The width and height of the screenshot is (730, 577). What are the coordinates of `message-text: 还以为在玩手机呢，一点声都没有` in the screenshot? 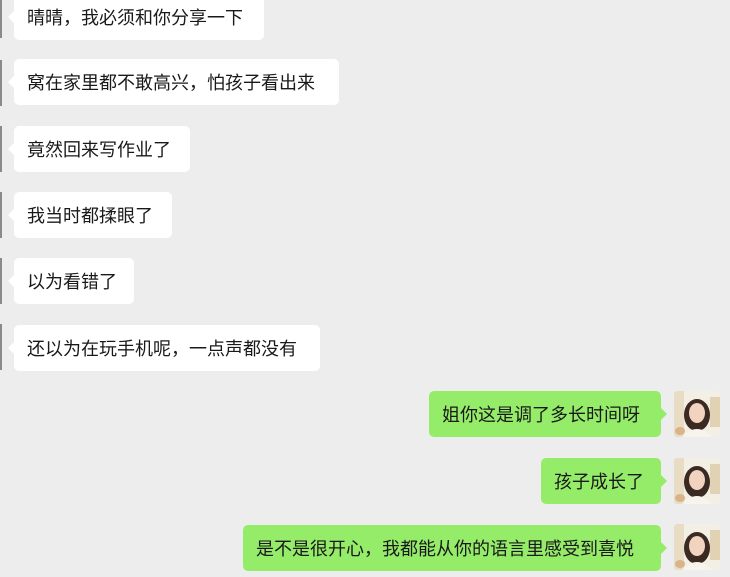 It's located at (162, 349).